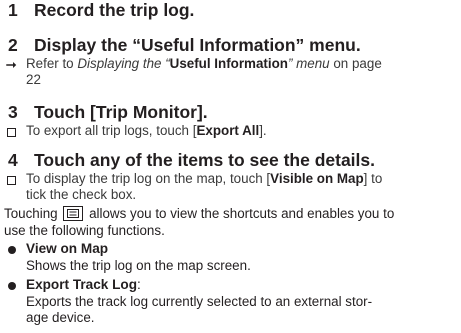 This screenshot has width=461, height=333. Describe the element at coordinates (121, 112) in the screenshot. I see `step-3-title: Touch [Trip Monitor].` at that location.